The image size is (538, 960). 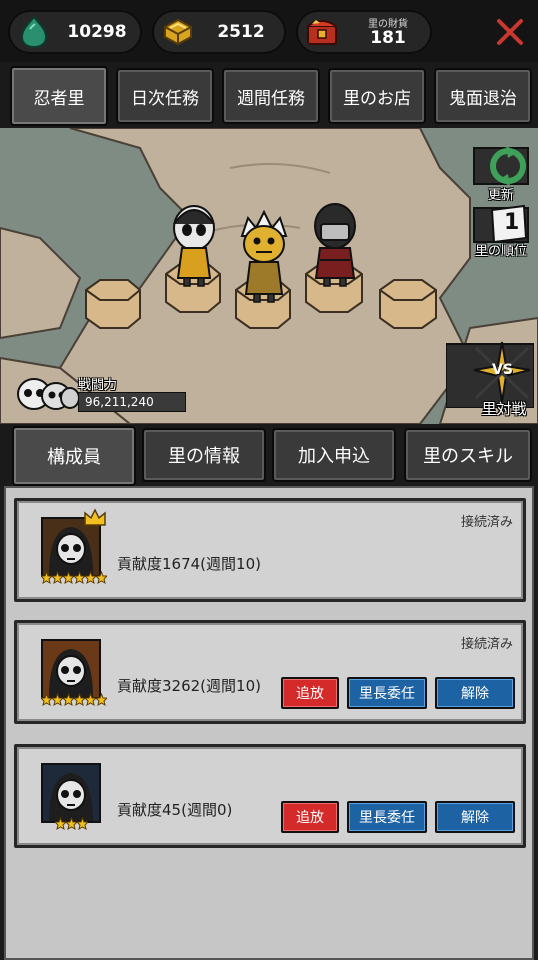 I want to click on currency-bar: 10298 2512 里の財貨 181, so click(x=269, y=31).